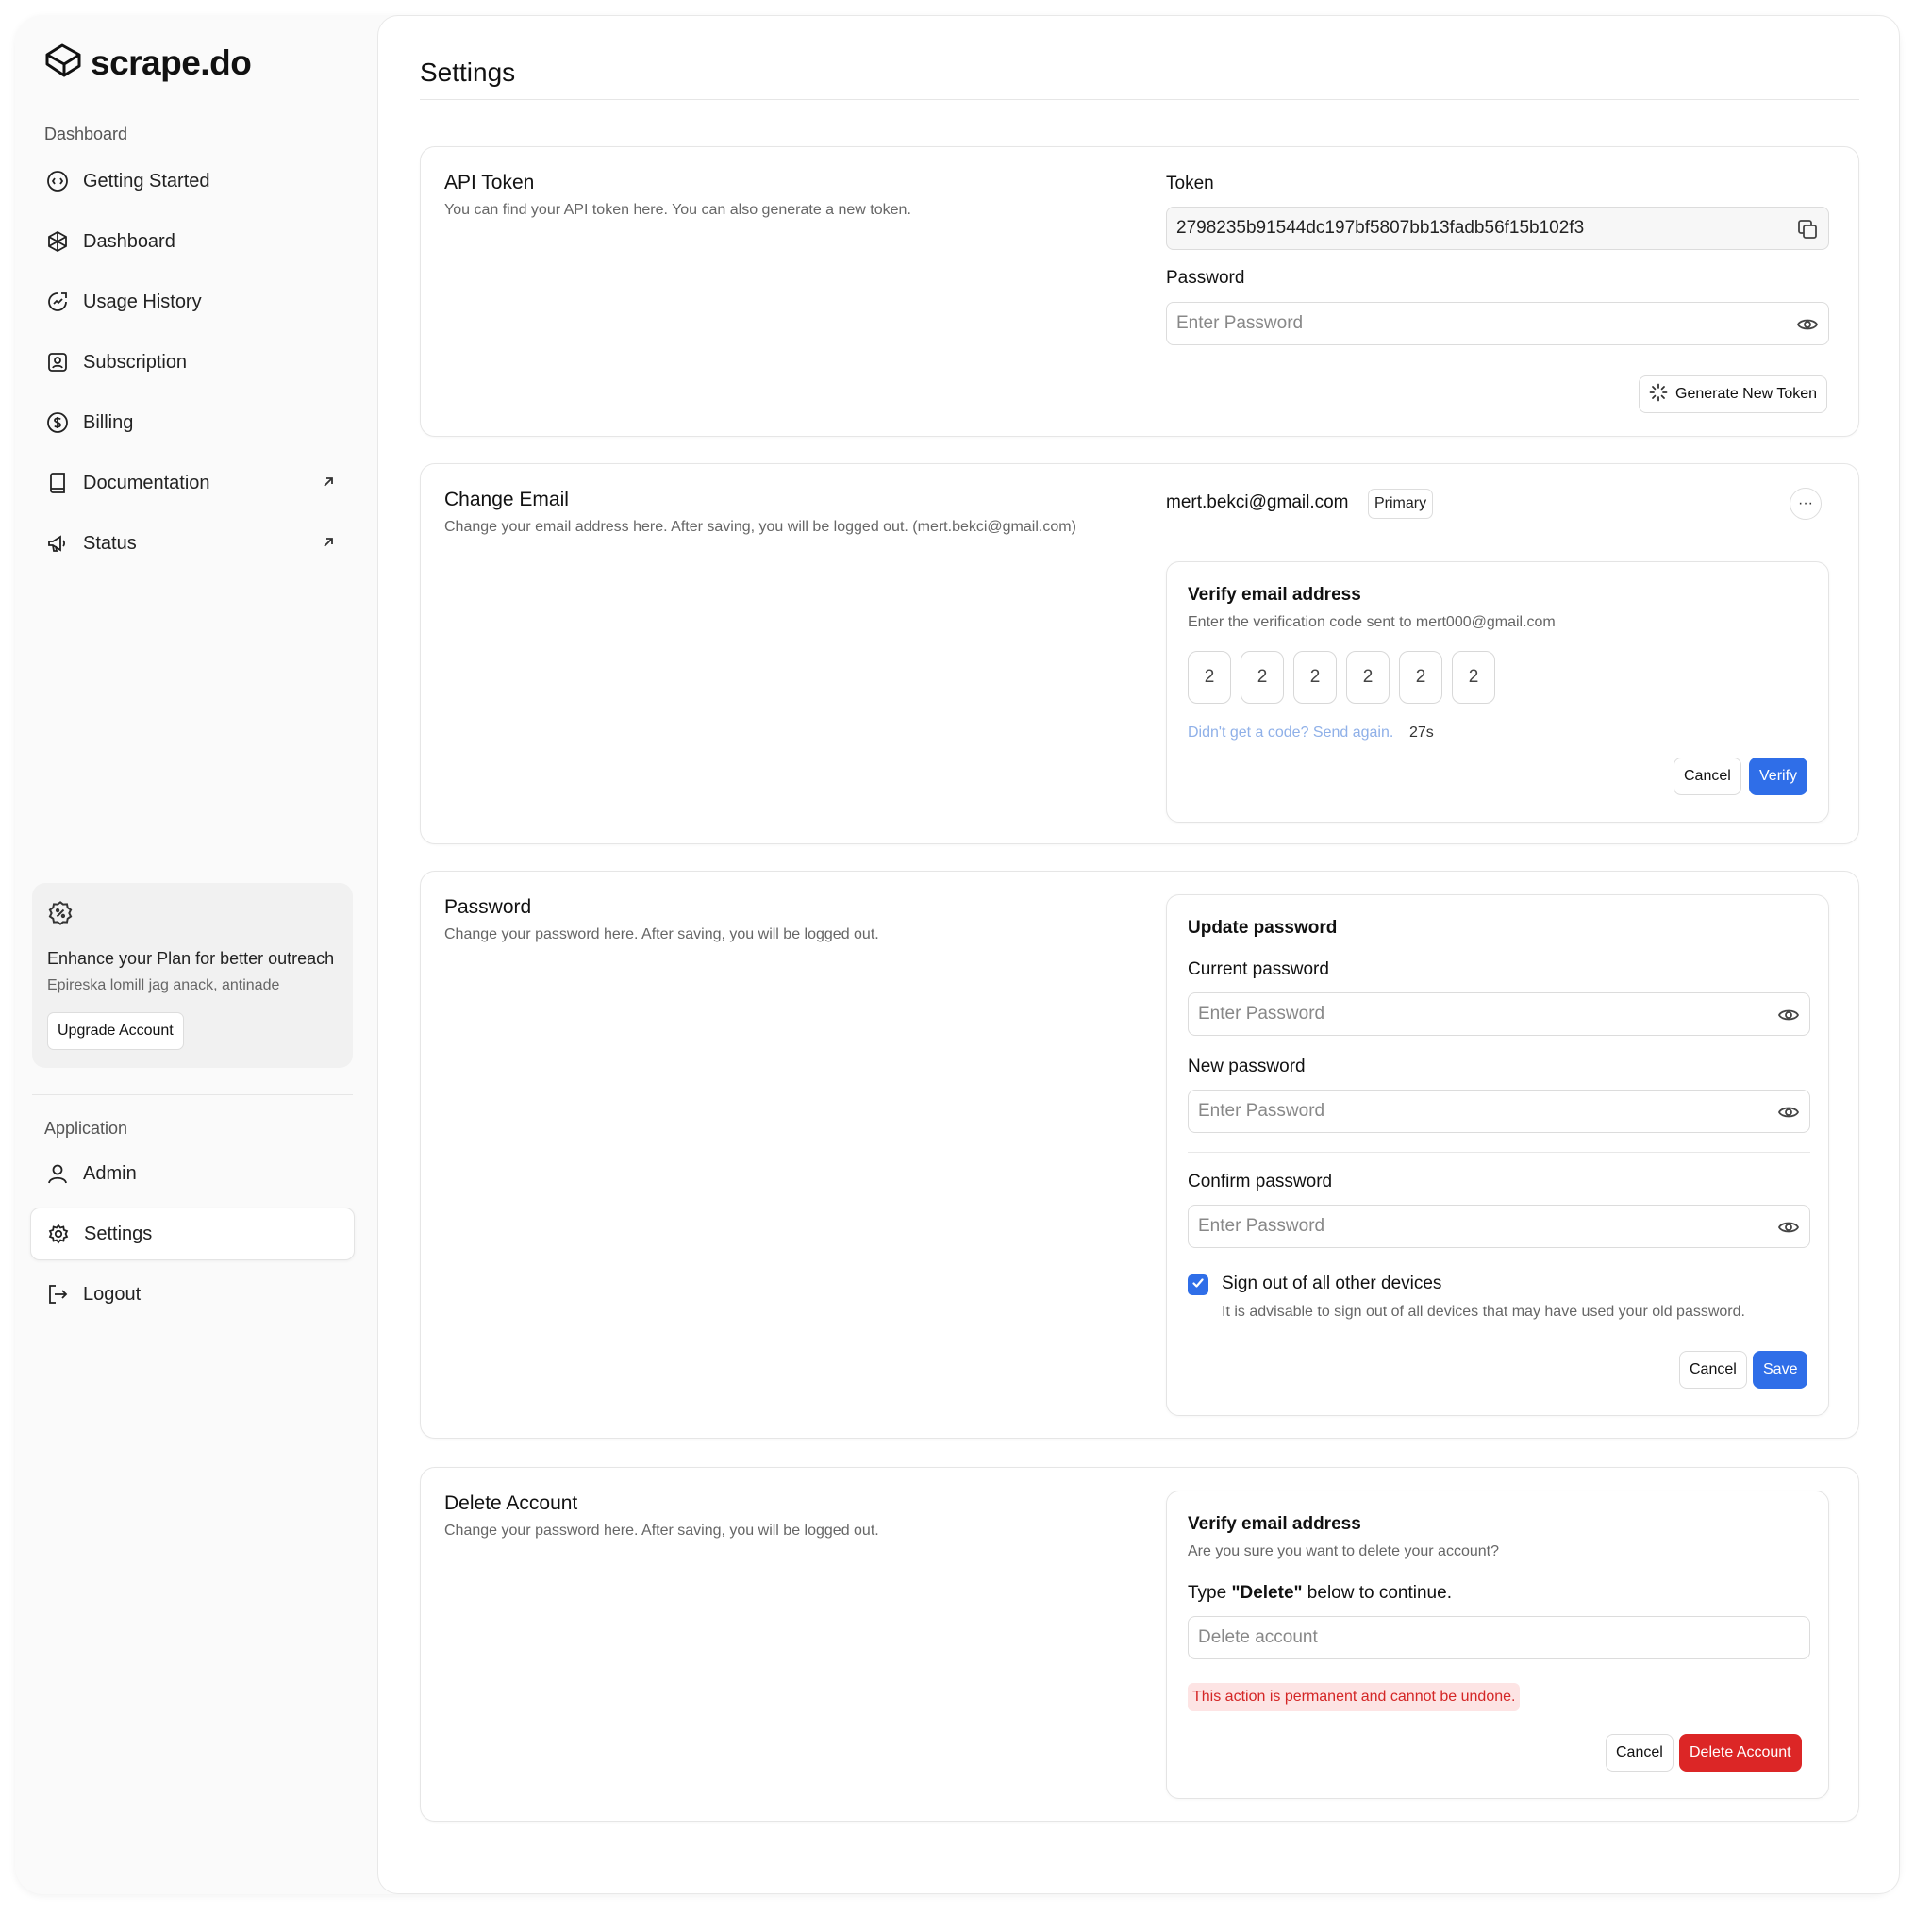 The width and height of the screenshot is (1915, 1932). Describe the element at coordinates (192, 1294) in the screenshot. I see `sidebar-item-logout: Logout` at that location.